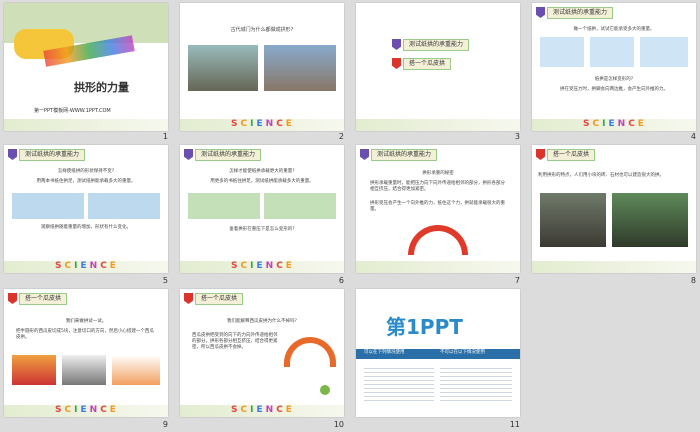 This screenshot has height=432, width=700. What do you see at coordinates (517, 280) in the screenshot?
I see `slide-number: 7` at bounding box center [517, 280].